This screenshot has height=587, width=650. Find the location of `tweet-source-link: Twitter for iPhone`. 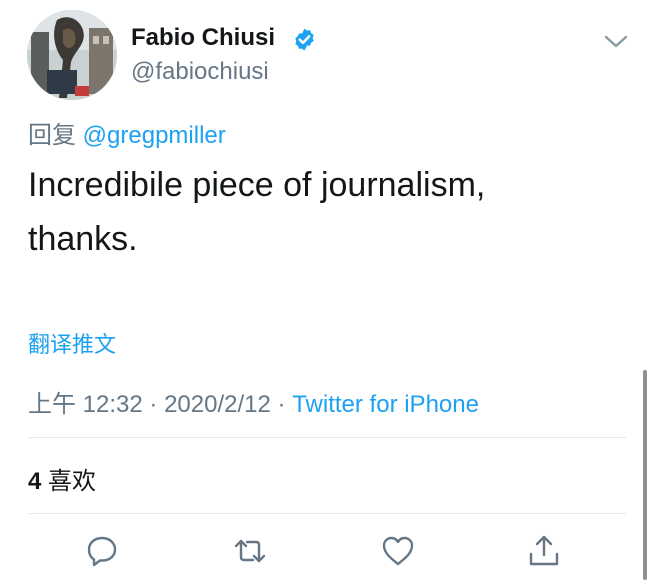

tweet-source-link: Twitter for iPhone is located at coordinates (385, 404).